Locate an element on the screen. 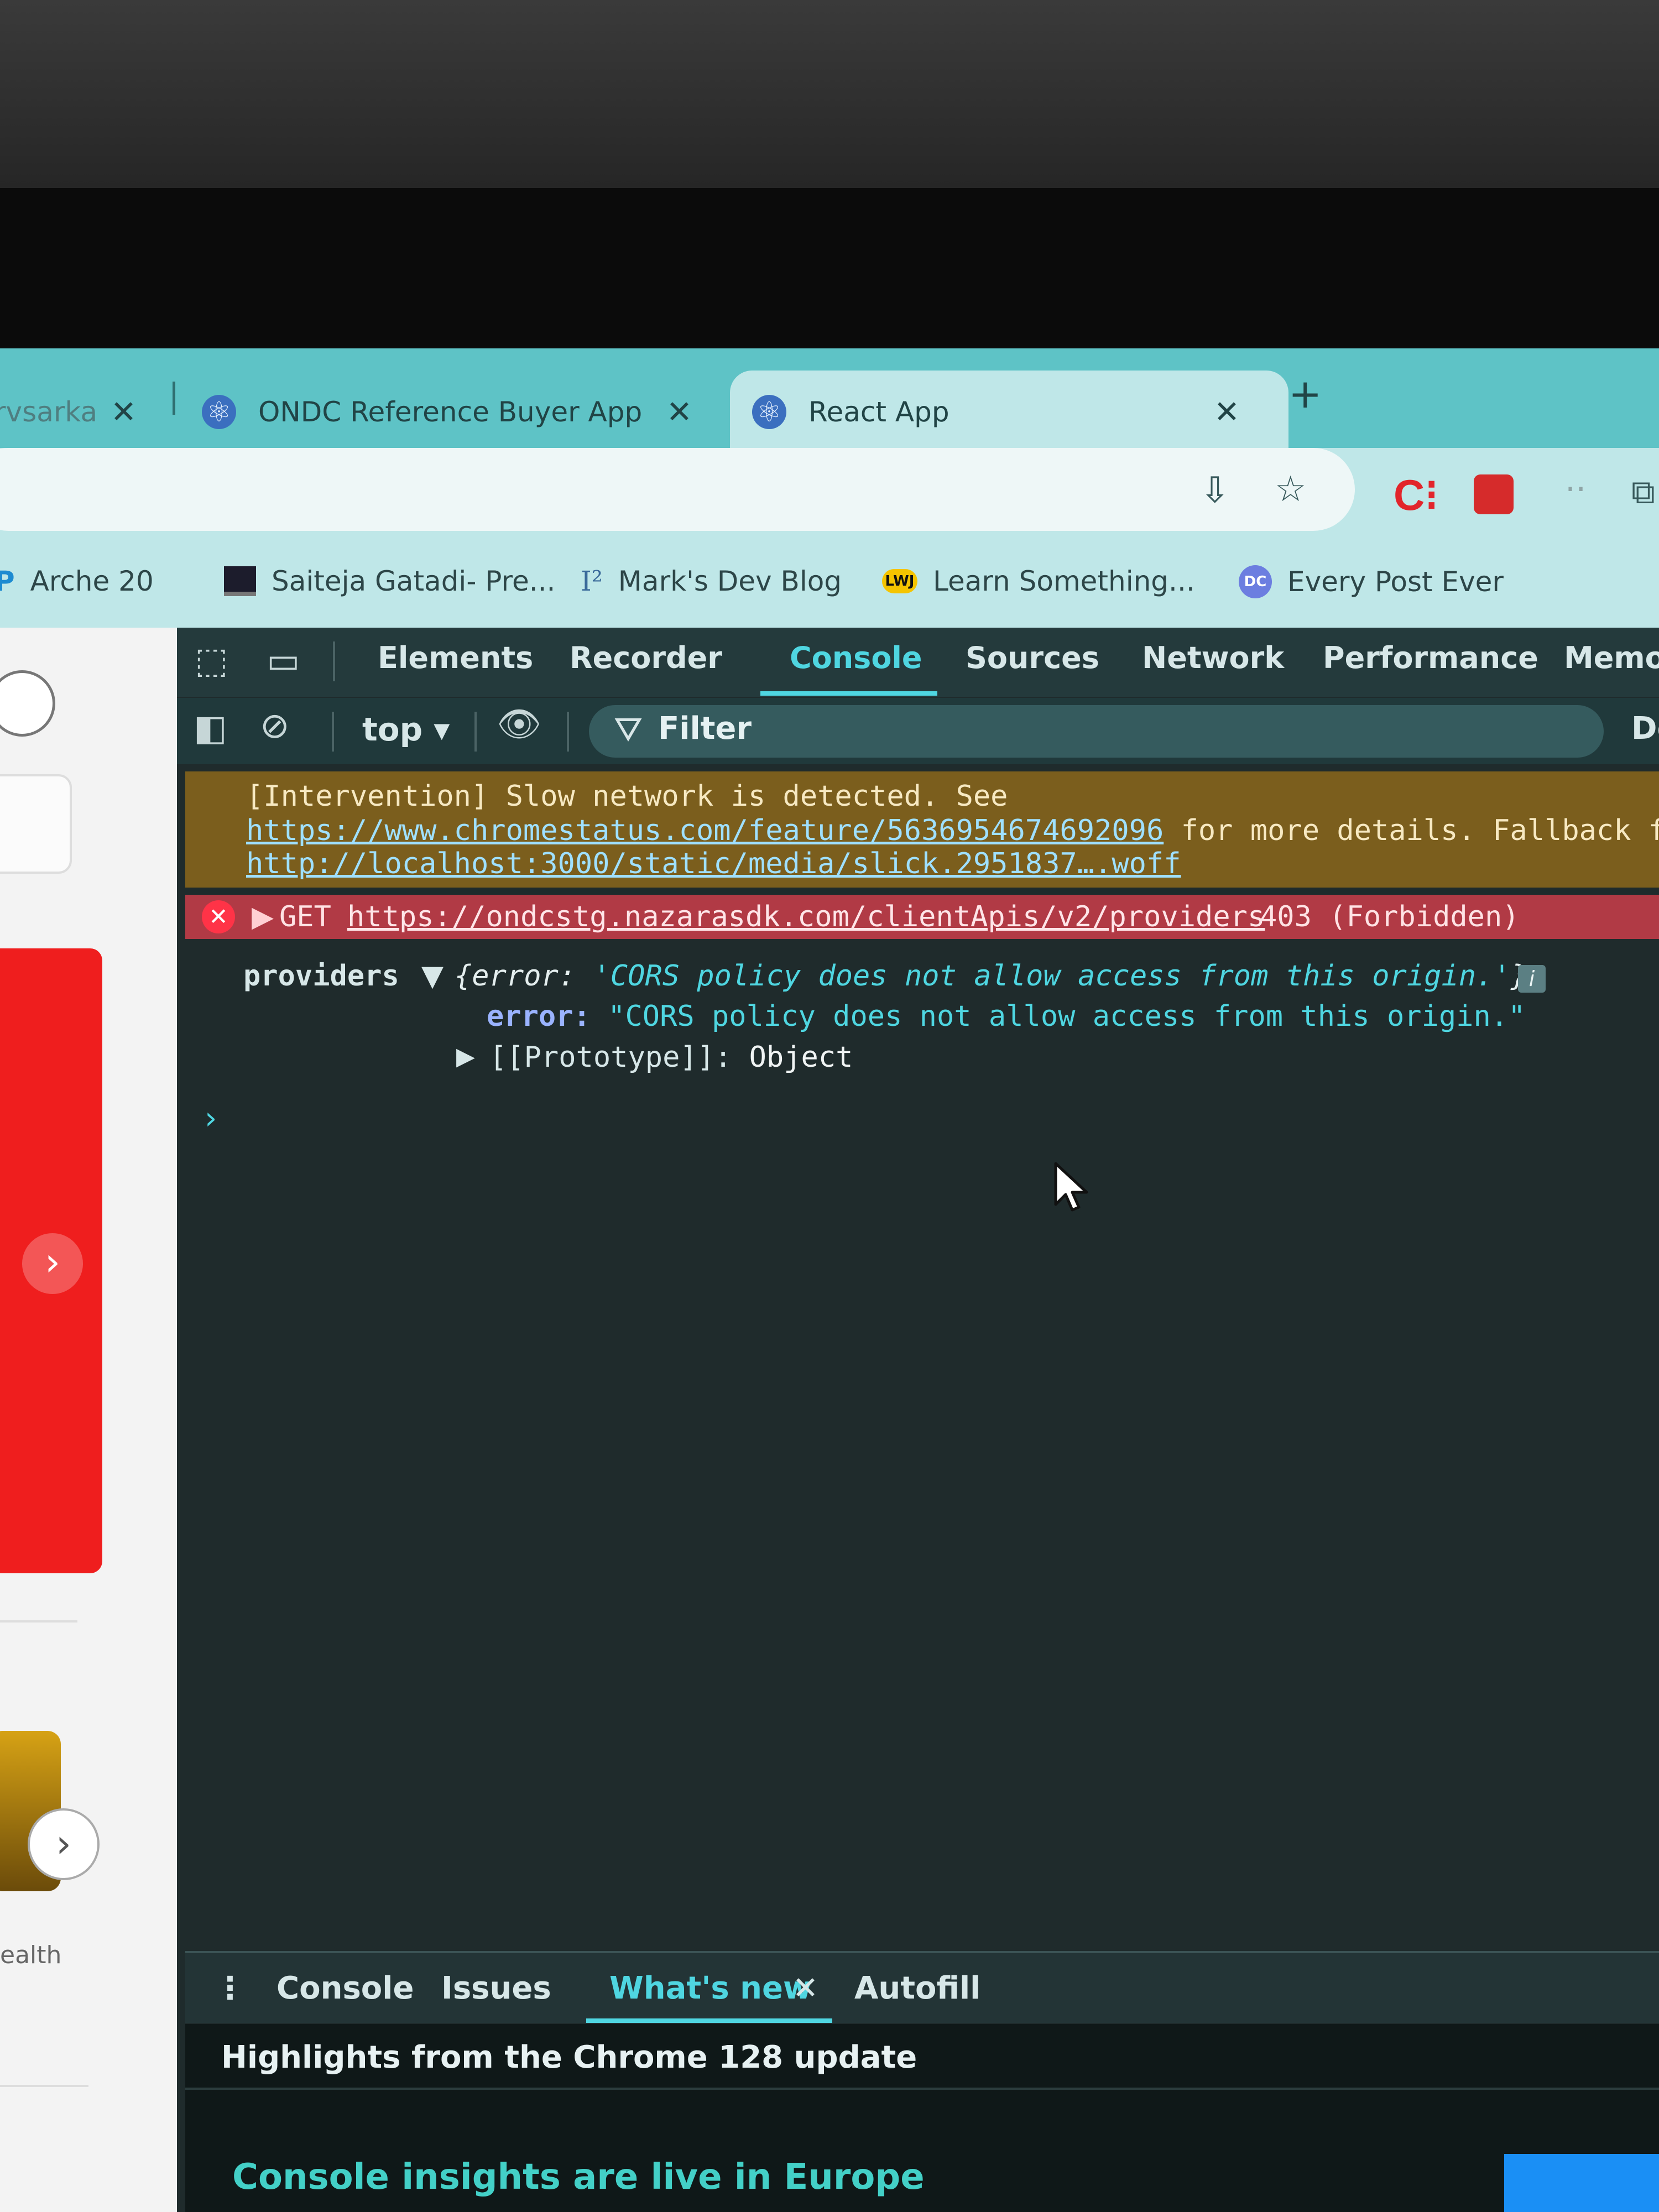 Image resolution: width=1659 pixels, height=2212 pixels. bookmark-arche: P Arche 20 is located at coordinates (77, 581).